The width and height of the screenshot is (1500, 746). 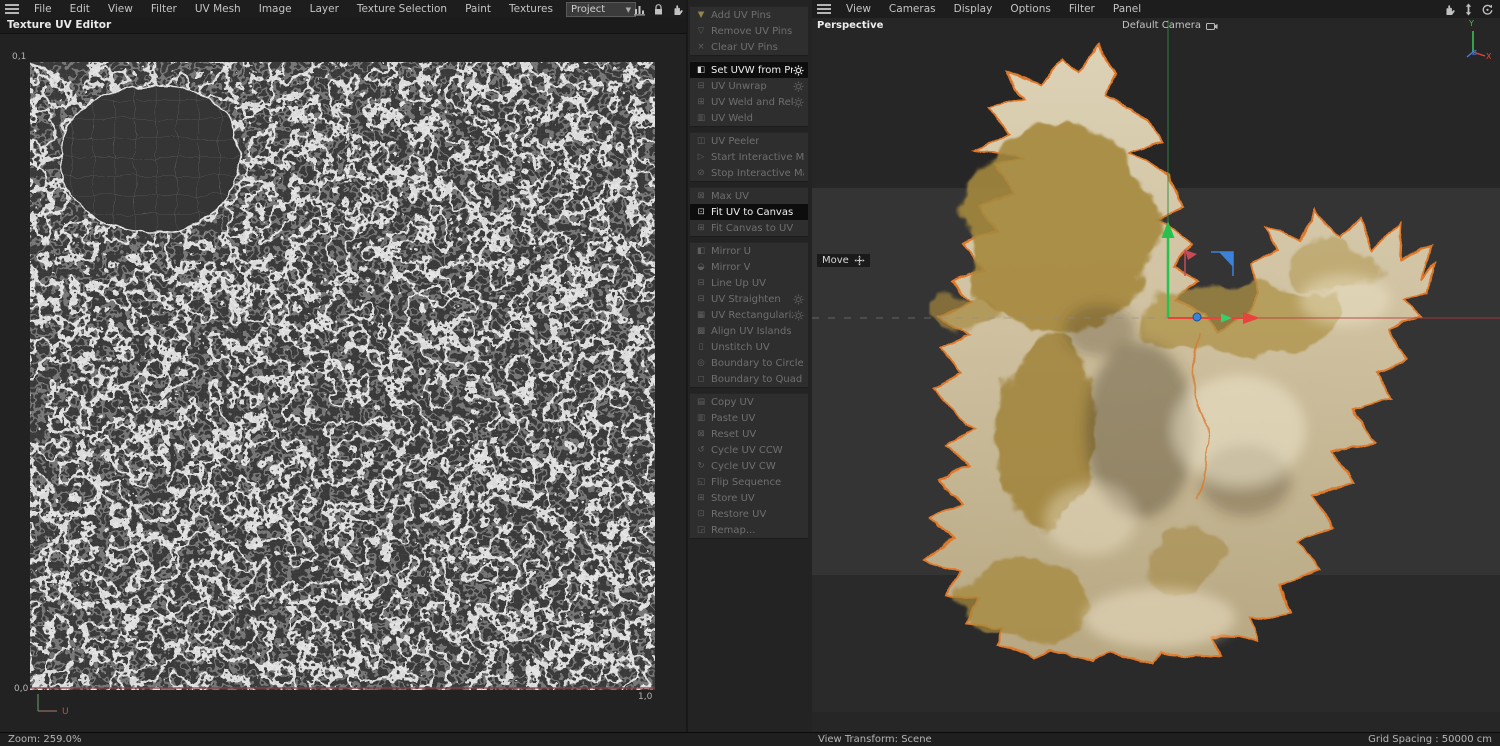 What do you see at coordinates (478, 9) in the screenshot?
I see `menu-paint: Paint` at bounding box center [478, 9].